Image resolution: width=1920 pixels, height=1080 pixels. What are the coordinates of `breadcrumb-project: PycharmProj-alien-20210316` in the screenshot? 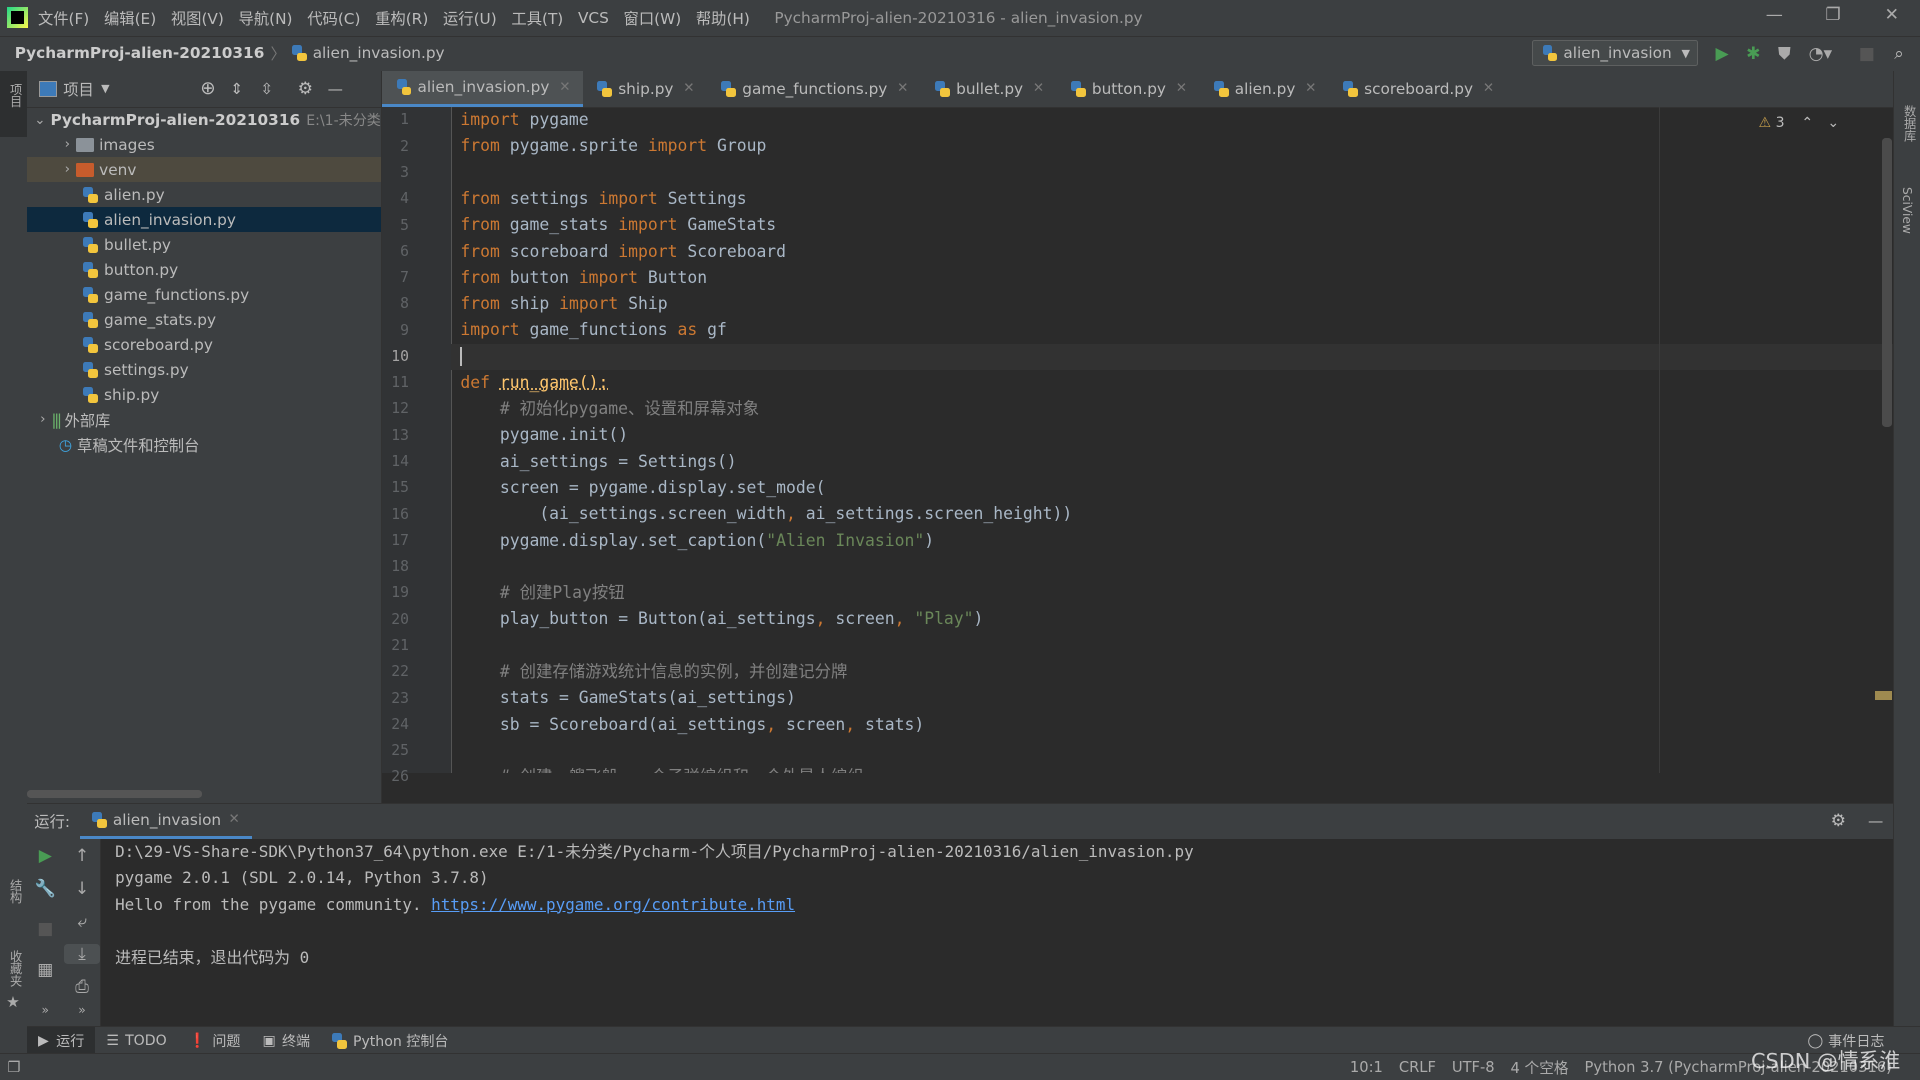 It's located at (140, 53).